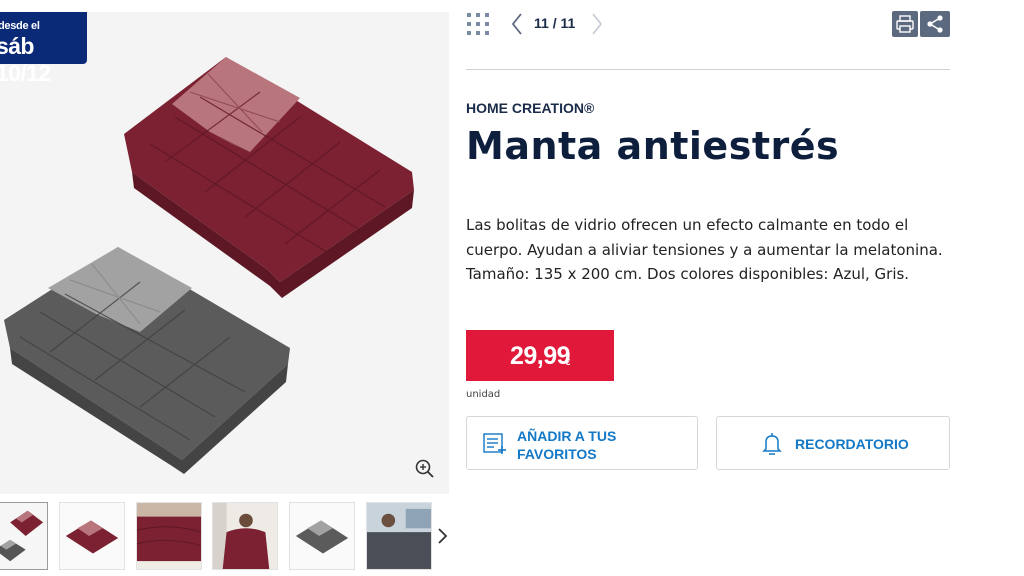  What do you see at coordinates (555, 23) in the screenshot?
I see `pager-indicator: 11 / 11` at bounding box center [555, 23].